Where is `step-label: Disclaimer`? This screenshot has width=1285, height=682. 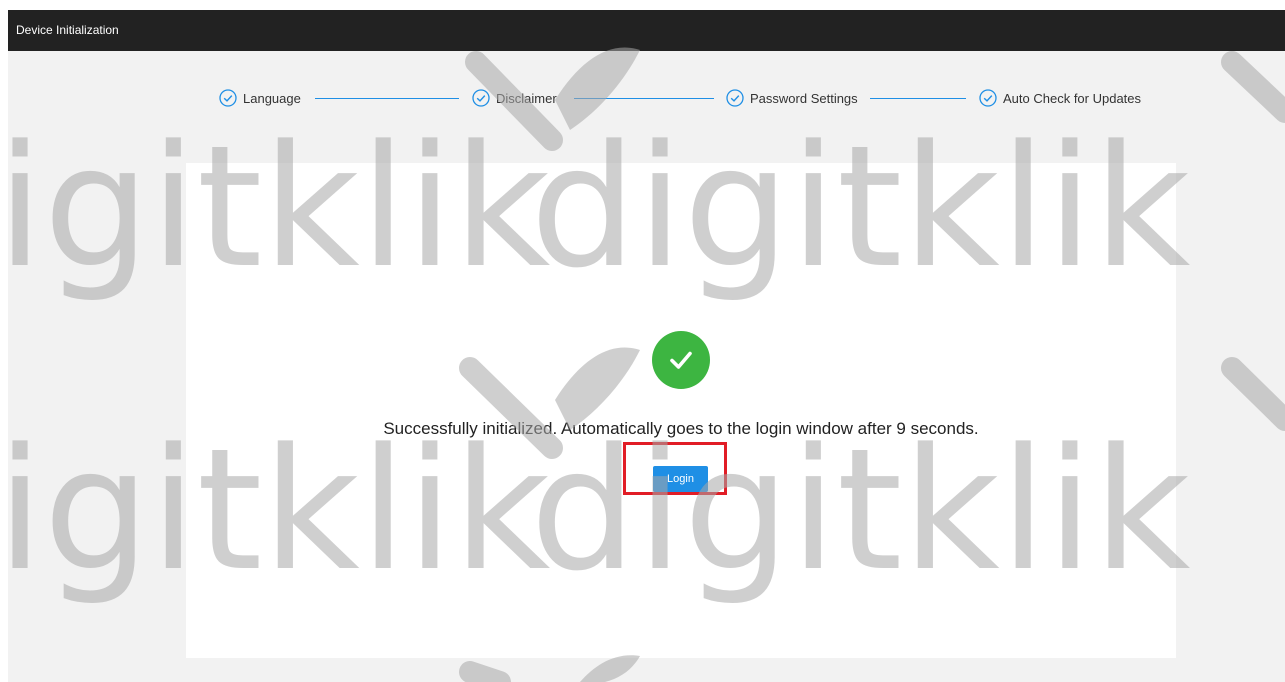
step-label: Disclaimer is located at coordinates (526, 98).